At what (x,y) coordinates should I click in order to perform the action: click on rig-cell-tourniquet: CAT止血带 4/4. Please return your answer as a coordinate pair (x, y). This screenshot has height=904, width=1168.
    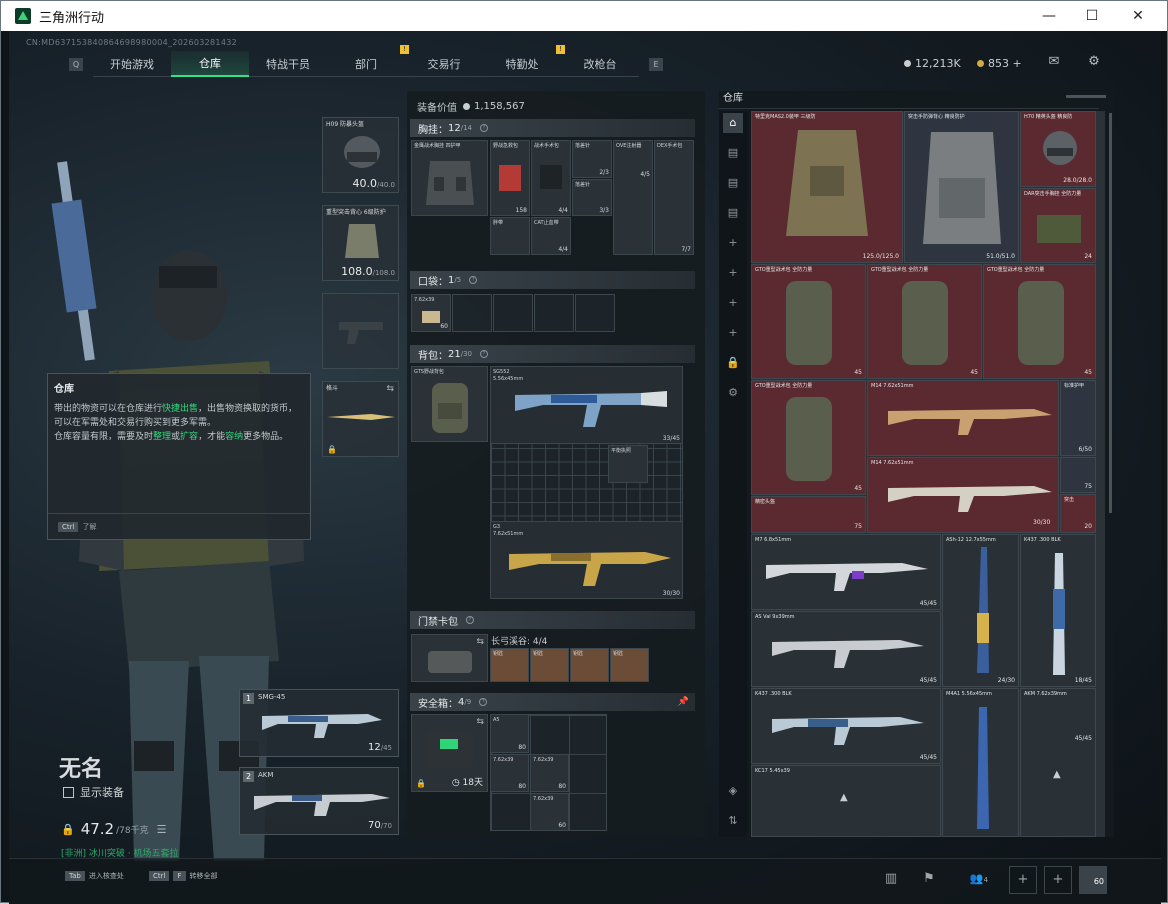
    Looking at the image, I should click on (551, 236).